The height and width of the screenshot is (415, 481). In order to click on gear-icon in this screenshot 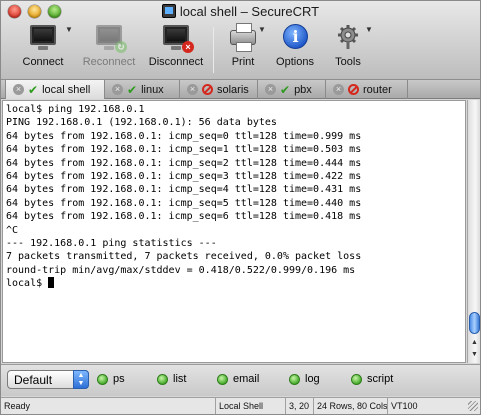, I will do `click(348, 38)`.